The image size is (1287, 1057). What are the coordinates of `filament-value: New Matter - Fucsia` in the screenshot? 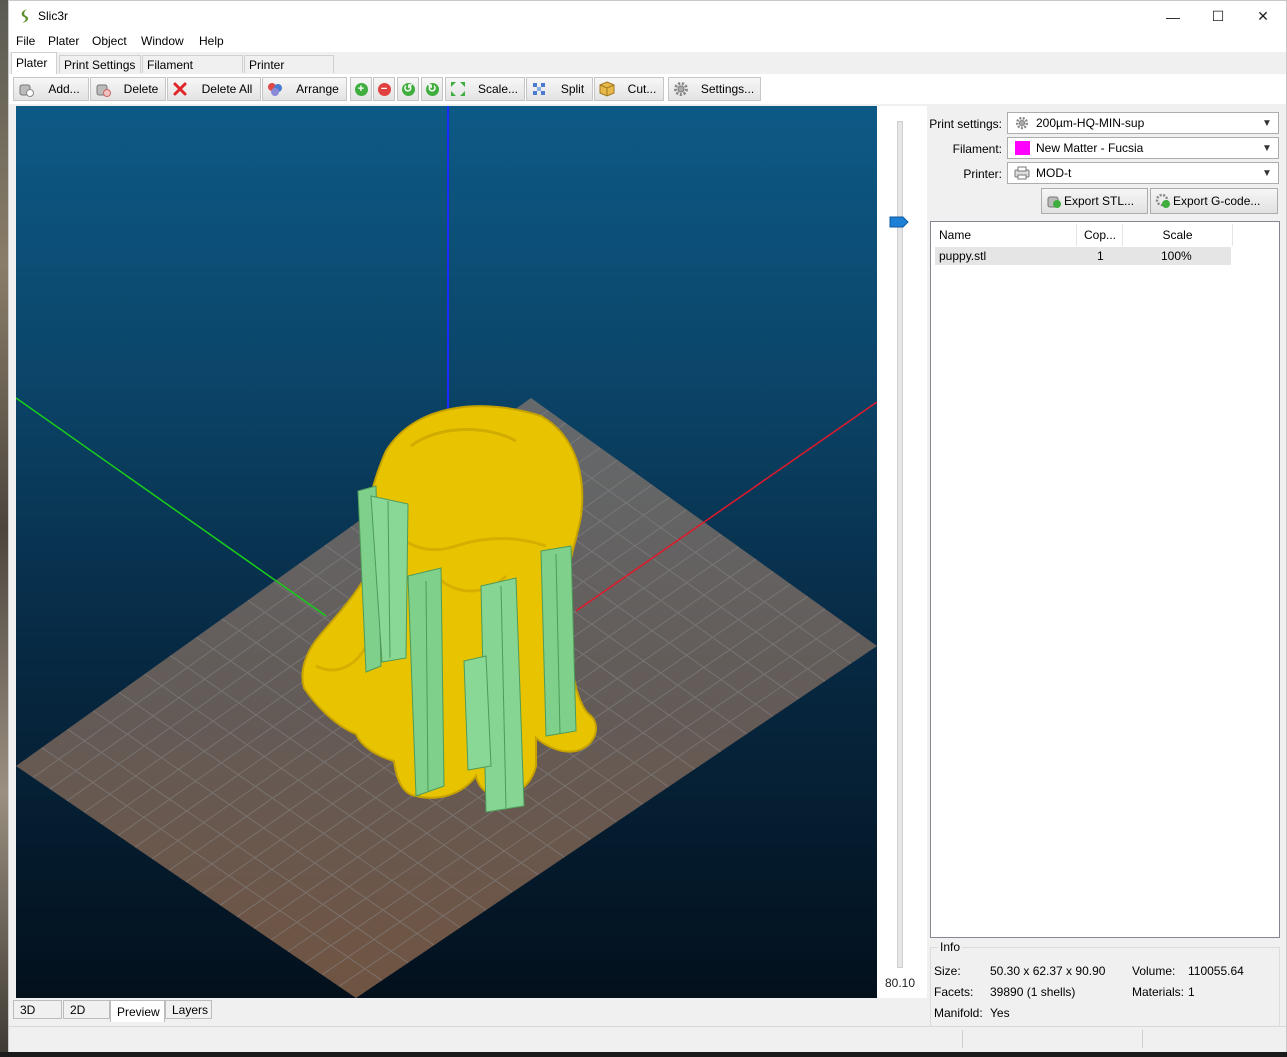 It's located at (1090, 148).